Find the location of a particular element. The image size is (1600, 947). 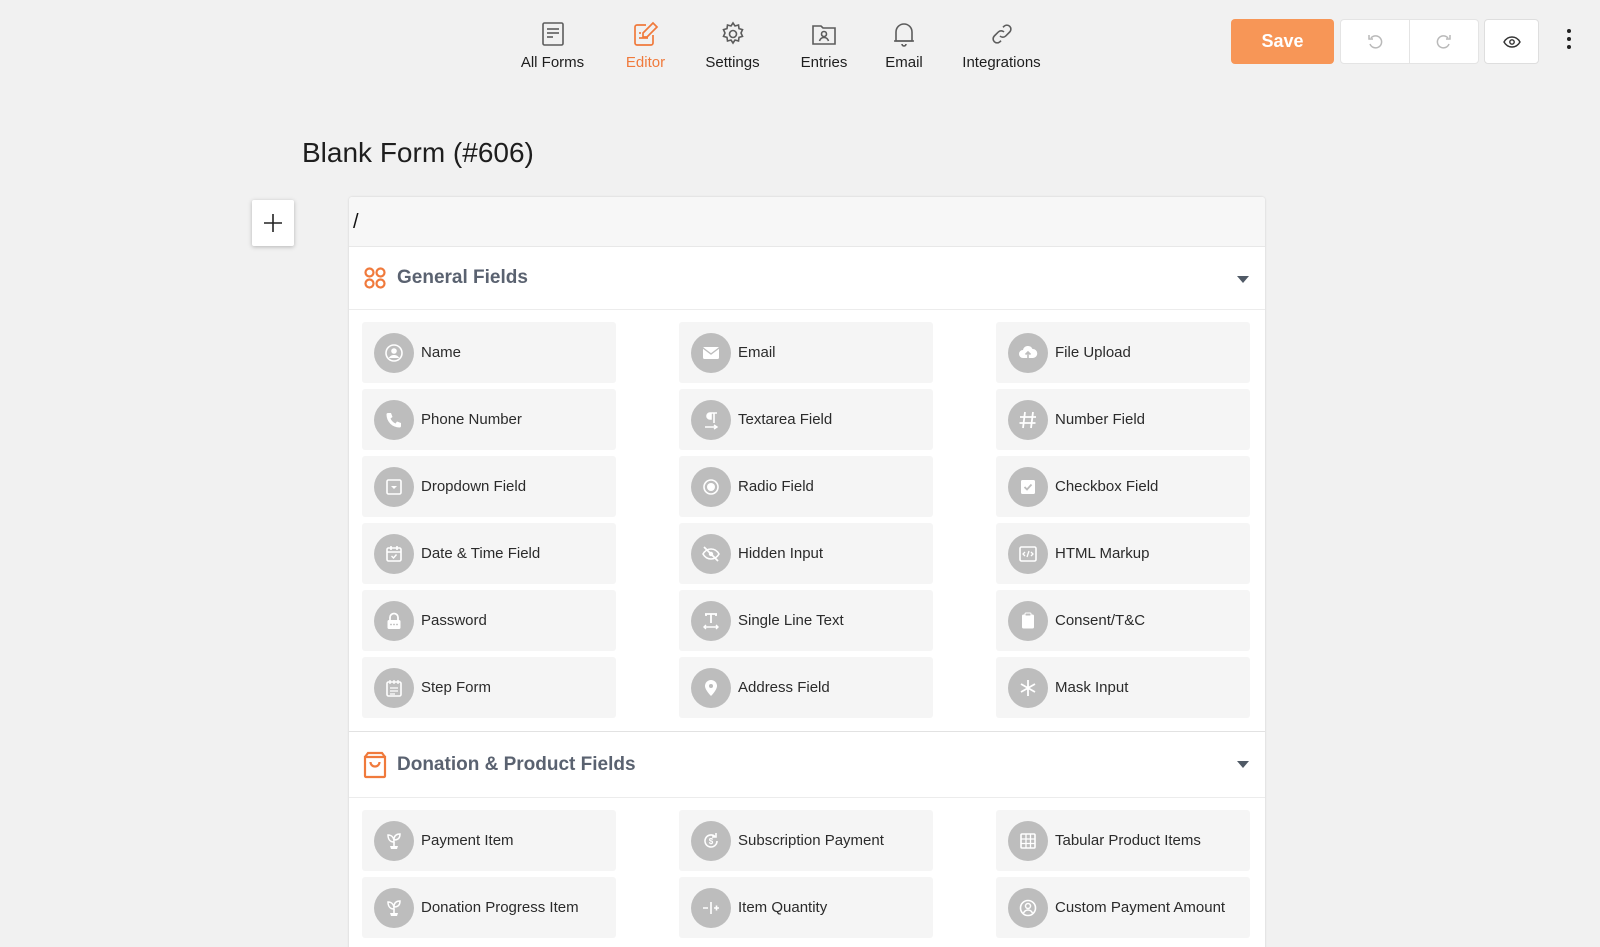

field-payment-item-button: Payment Item is located at coordinates (489, 840).